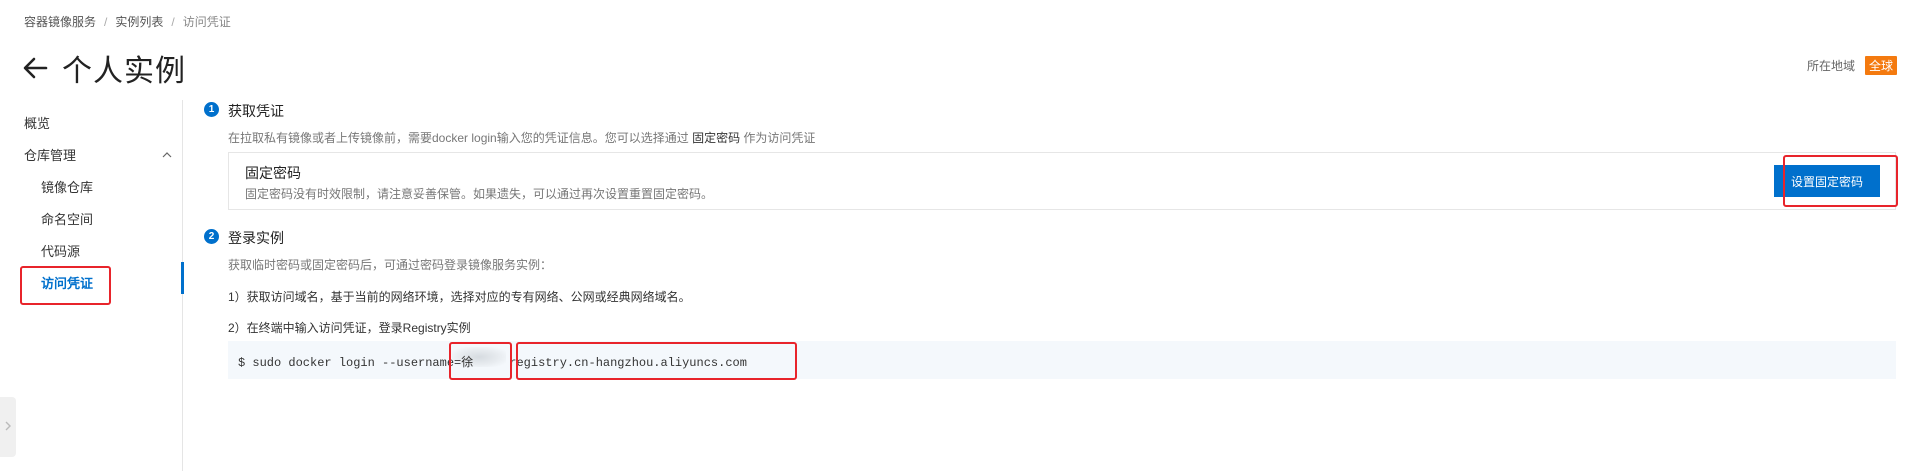 This screenshot has height=471, width=1907. Describe the element at coordinates (1830, 66) in the screenshot. I see `region-label: 所在地域` at that location.